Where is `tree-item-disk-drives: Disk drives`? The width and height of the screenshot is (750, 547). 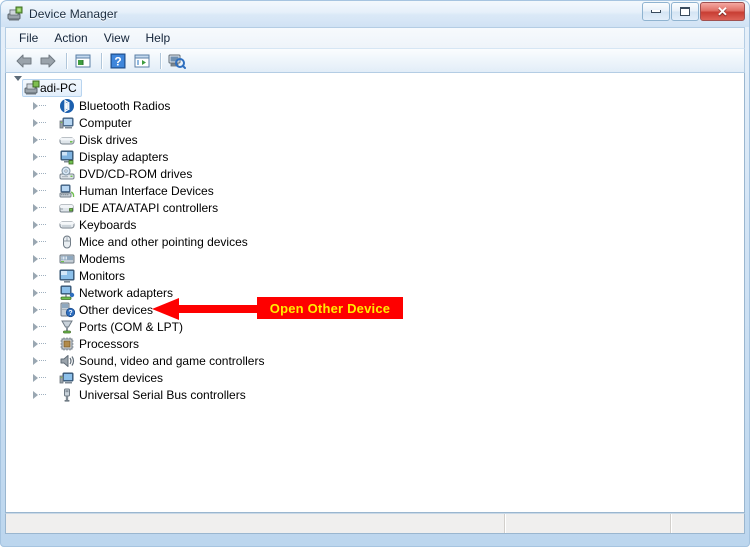
tree-item-disk-drives: Disk drives is located at coordinates (388, 139).